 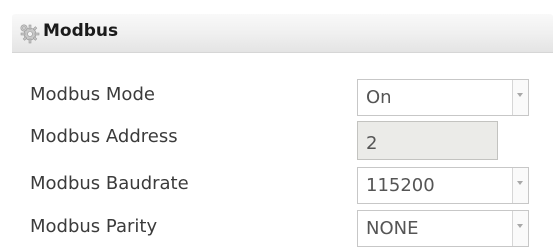 I want to click on modbus-parity-select: NONE, so click(x=443, y=228).